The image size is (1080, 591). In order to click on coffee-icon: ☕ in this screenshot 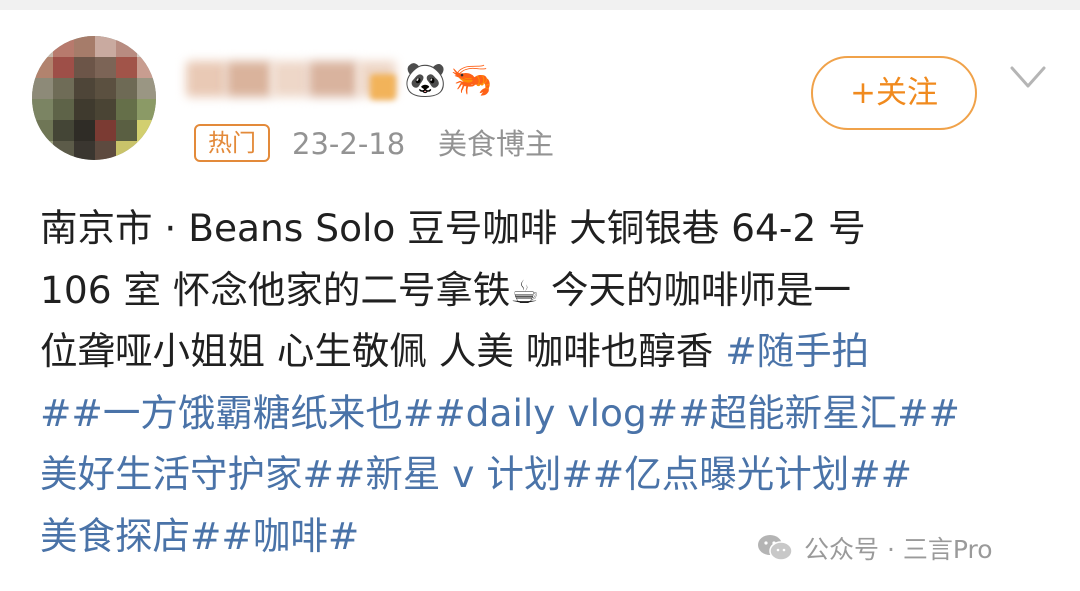, I will do `click(525, 291)`.